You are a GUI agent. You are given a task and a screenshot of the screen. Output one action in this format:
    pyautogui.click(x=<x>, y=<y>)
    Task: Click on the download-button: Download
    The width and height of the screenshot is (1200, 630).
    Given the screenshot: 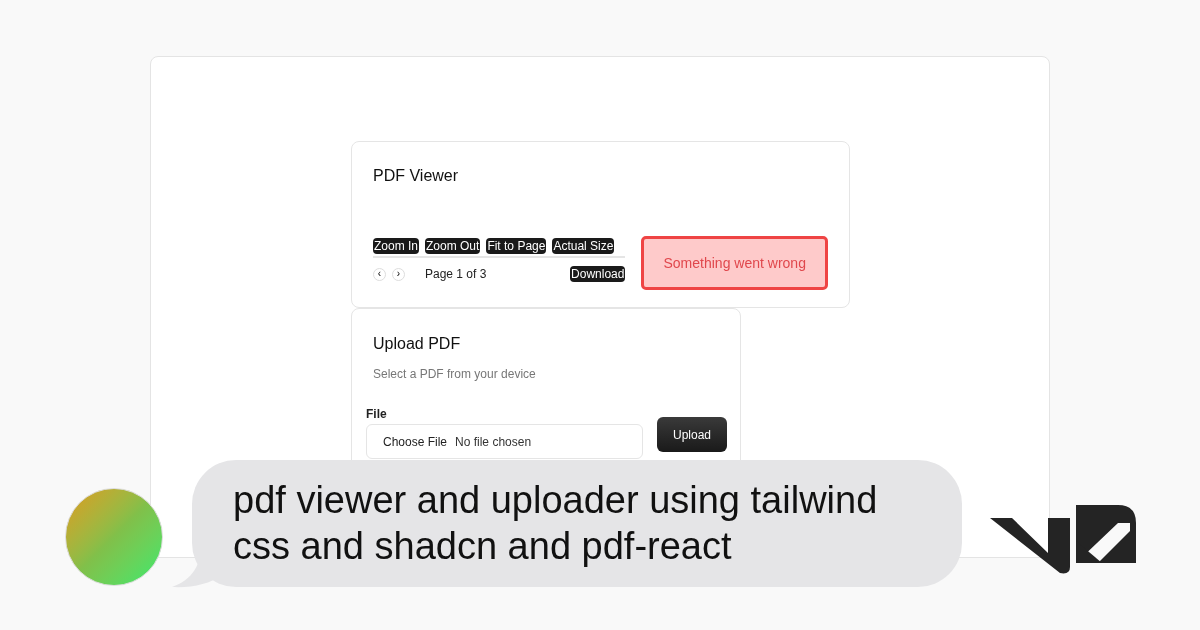 What is the action you would take?
    pyautogui.click(x=598, y=274)
    